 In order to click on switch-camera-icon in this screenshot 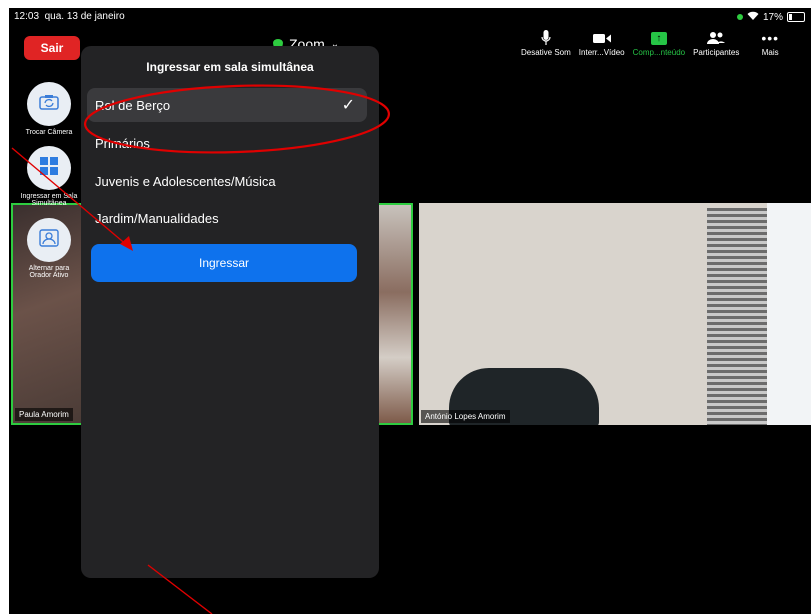, I will do `click(49, 104)`.